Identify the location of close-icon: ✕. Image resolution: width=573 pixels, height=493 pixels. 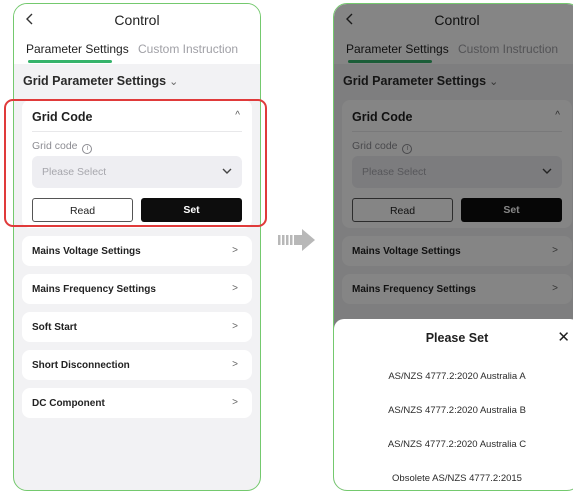
(563, 337).